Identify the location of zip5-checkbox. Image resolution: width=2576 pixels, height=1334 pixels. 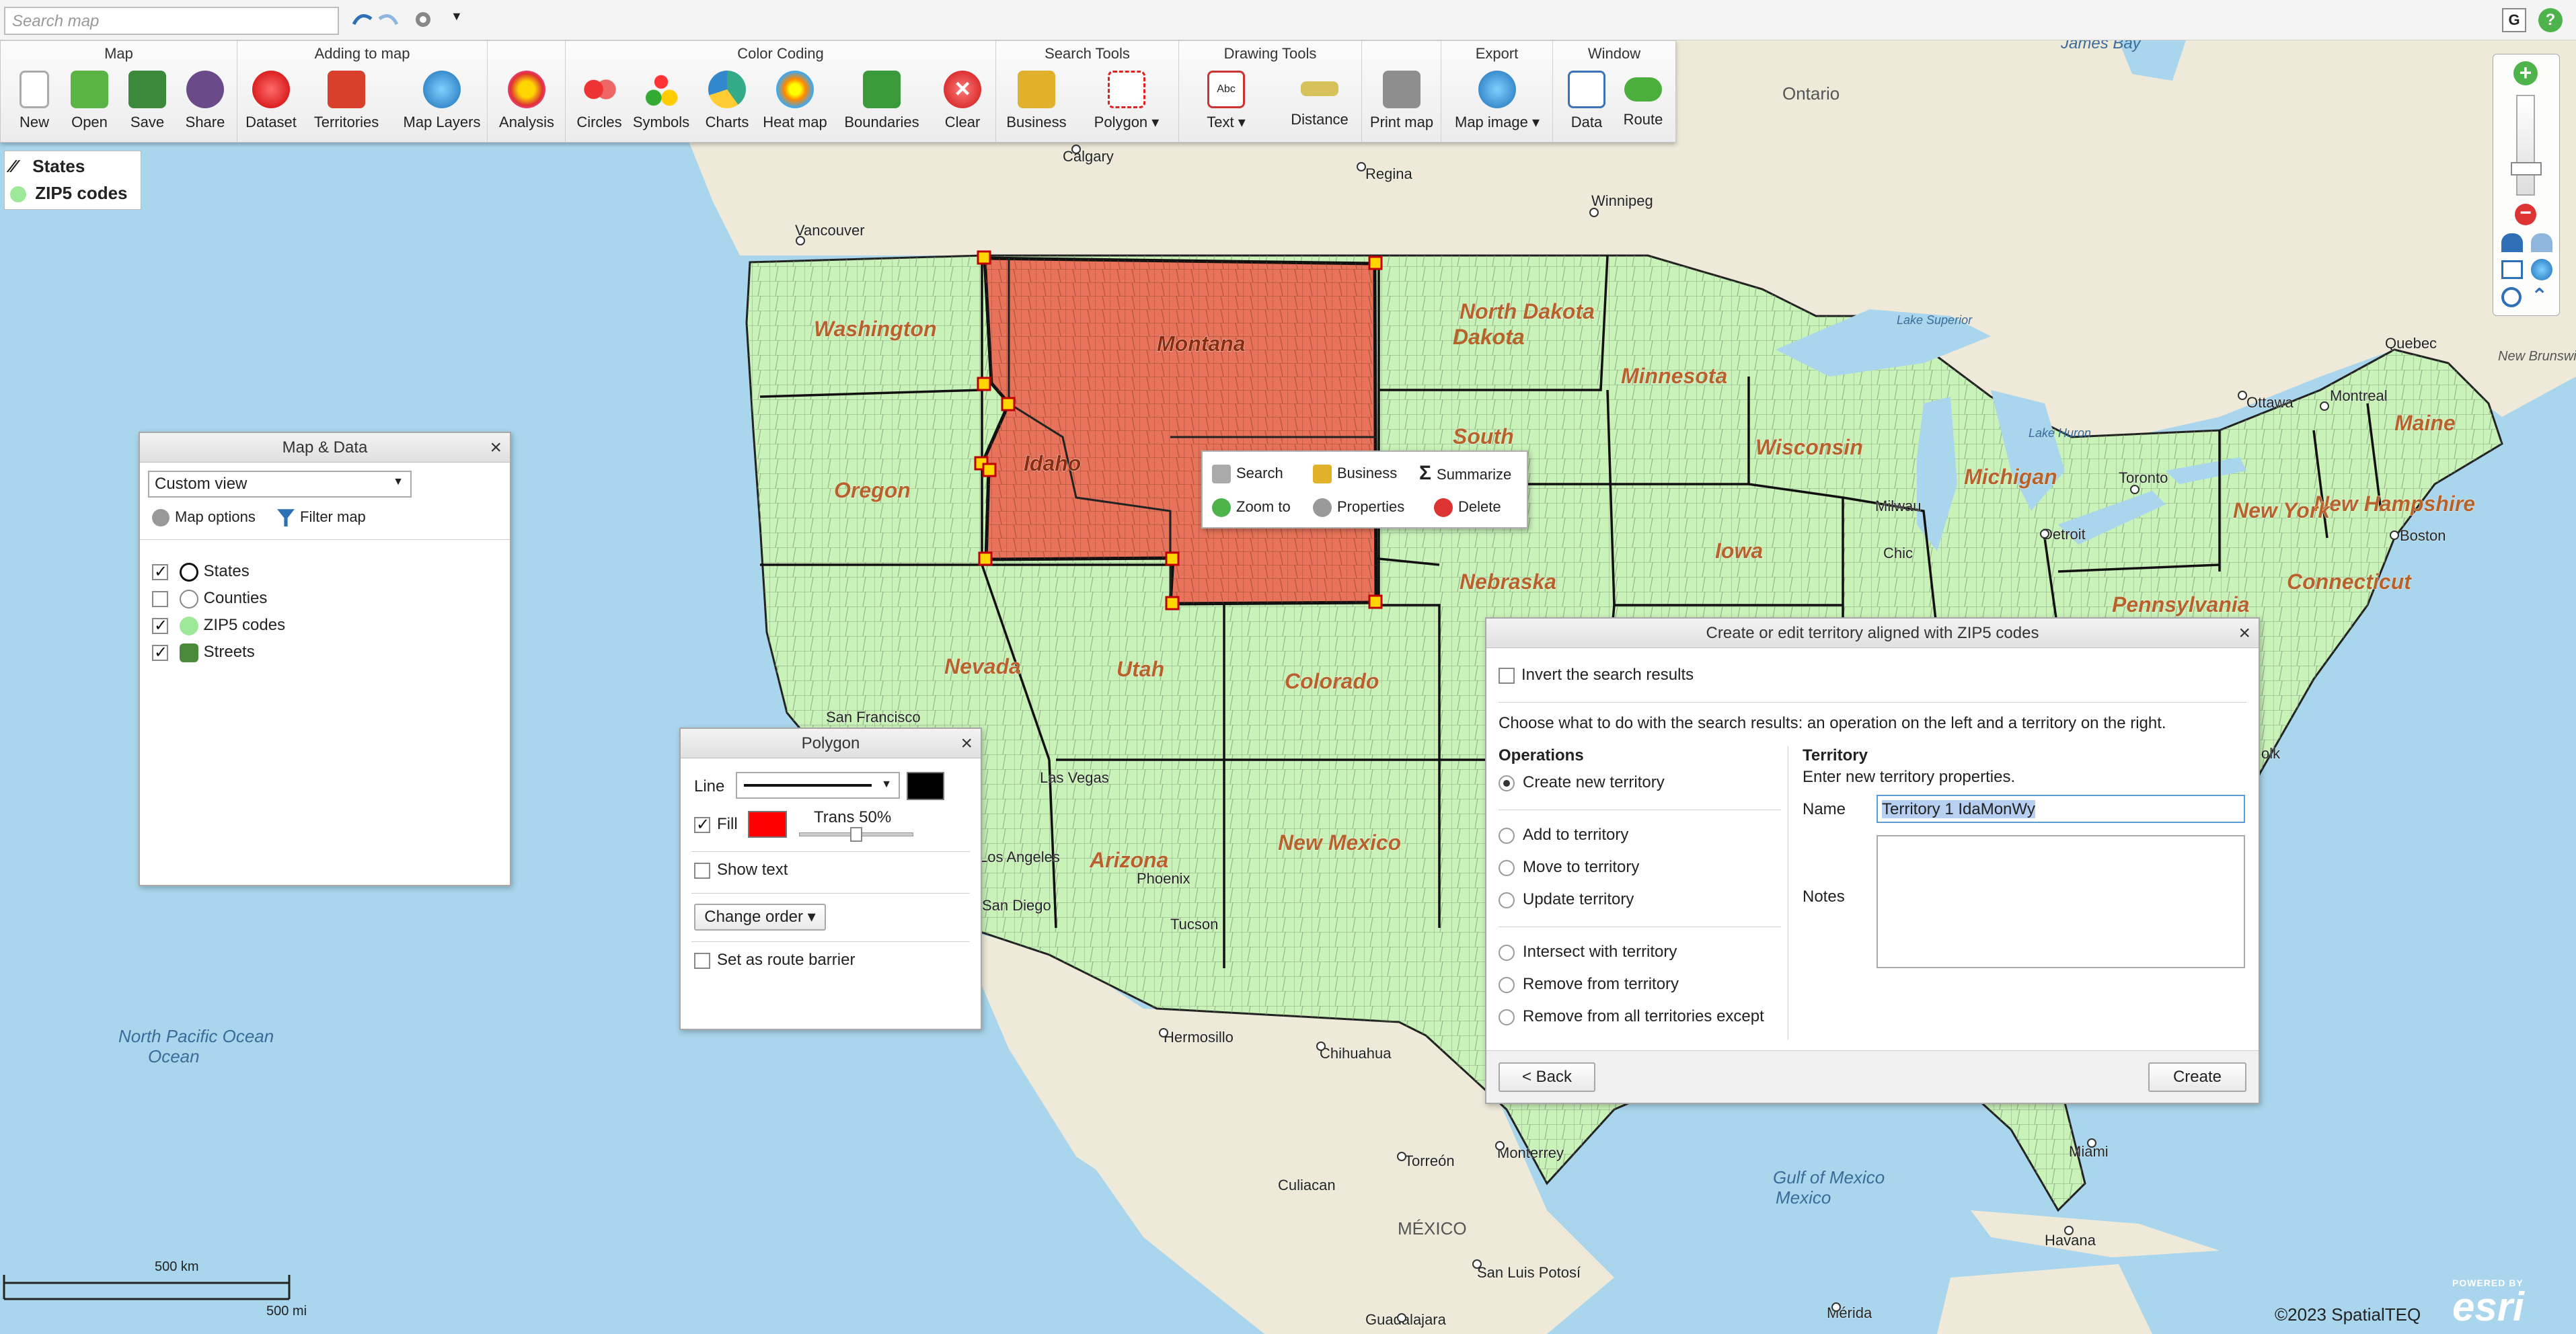
(160, 625).